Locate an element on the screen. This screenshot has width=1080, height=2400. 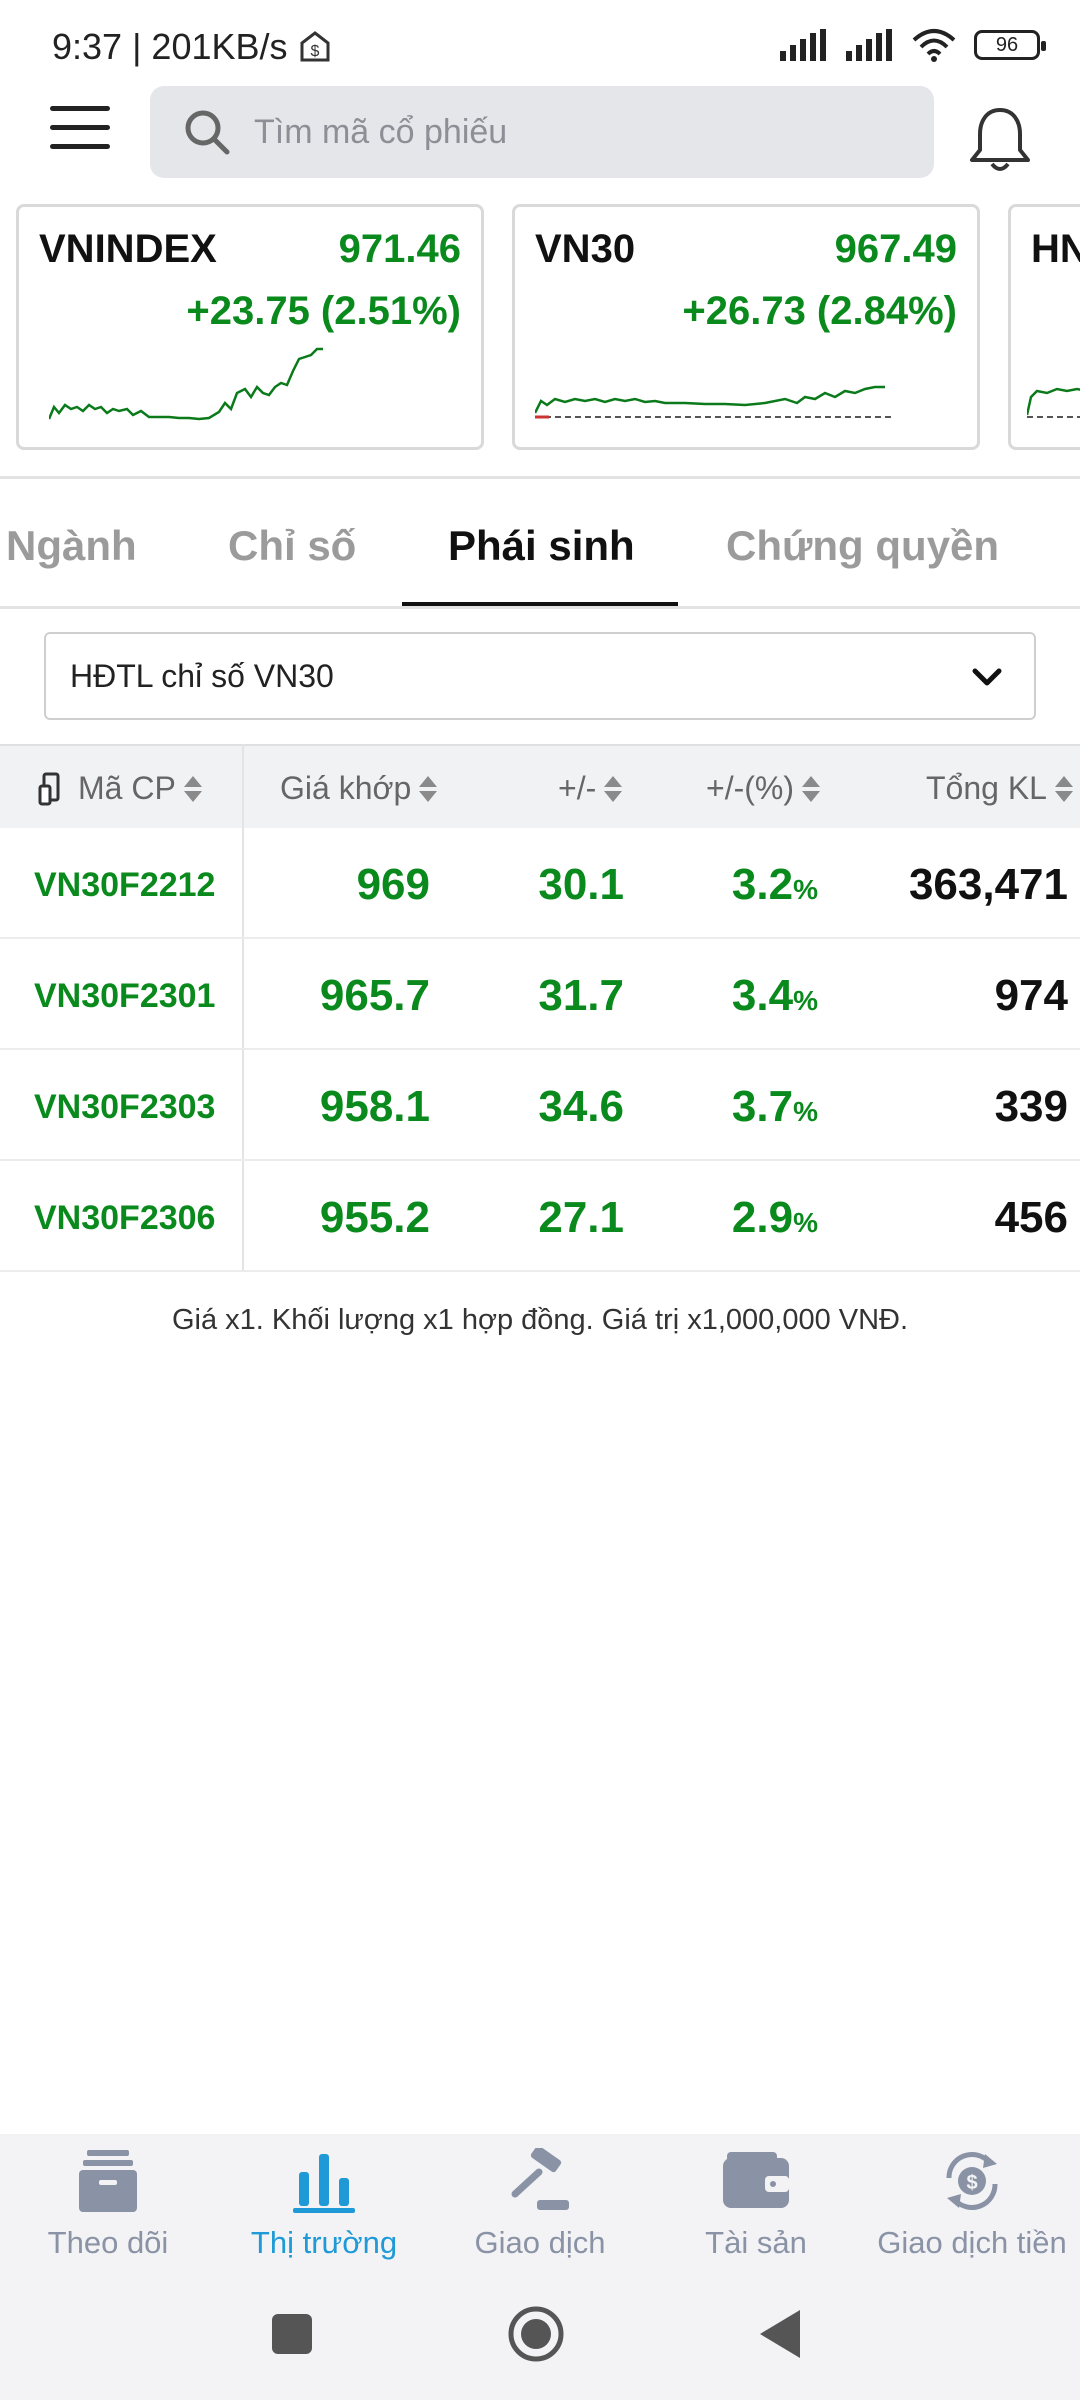
search-bar is located at coordinates (542, 132).